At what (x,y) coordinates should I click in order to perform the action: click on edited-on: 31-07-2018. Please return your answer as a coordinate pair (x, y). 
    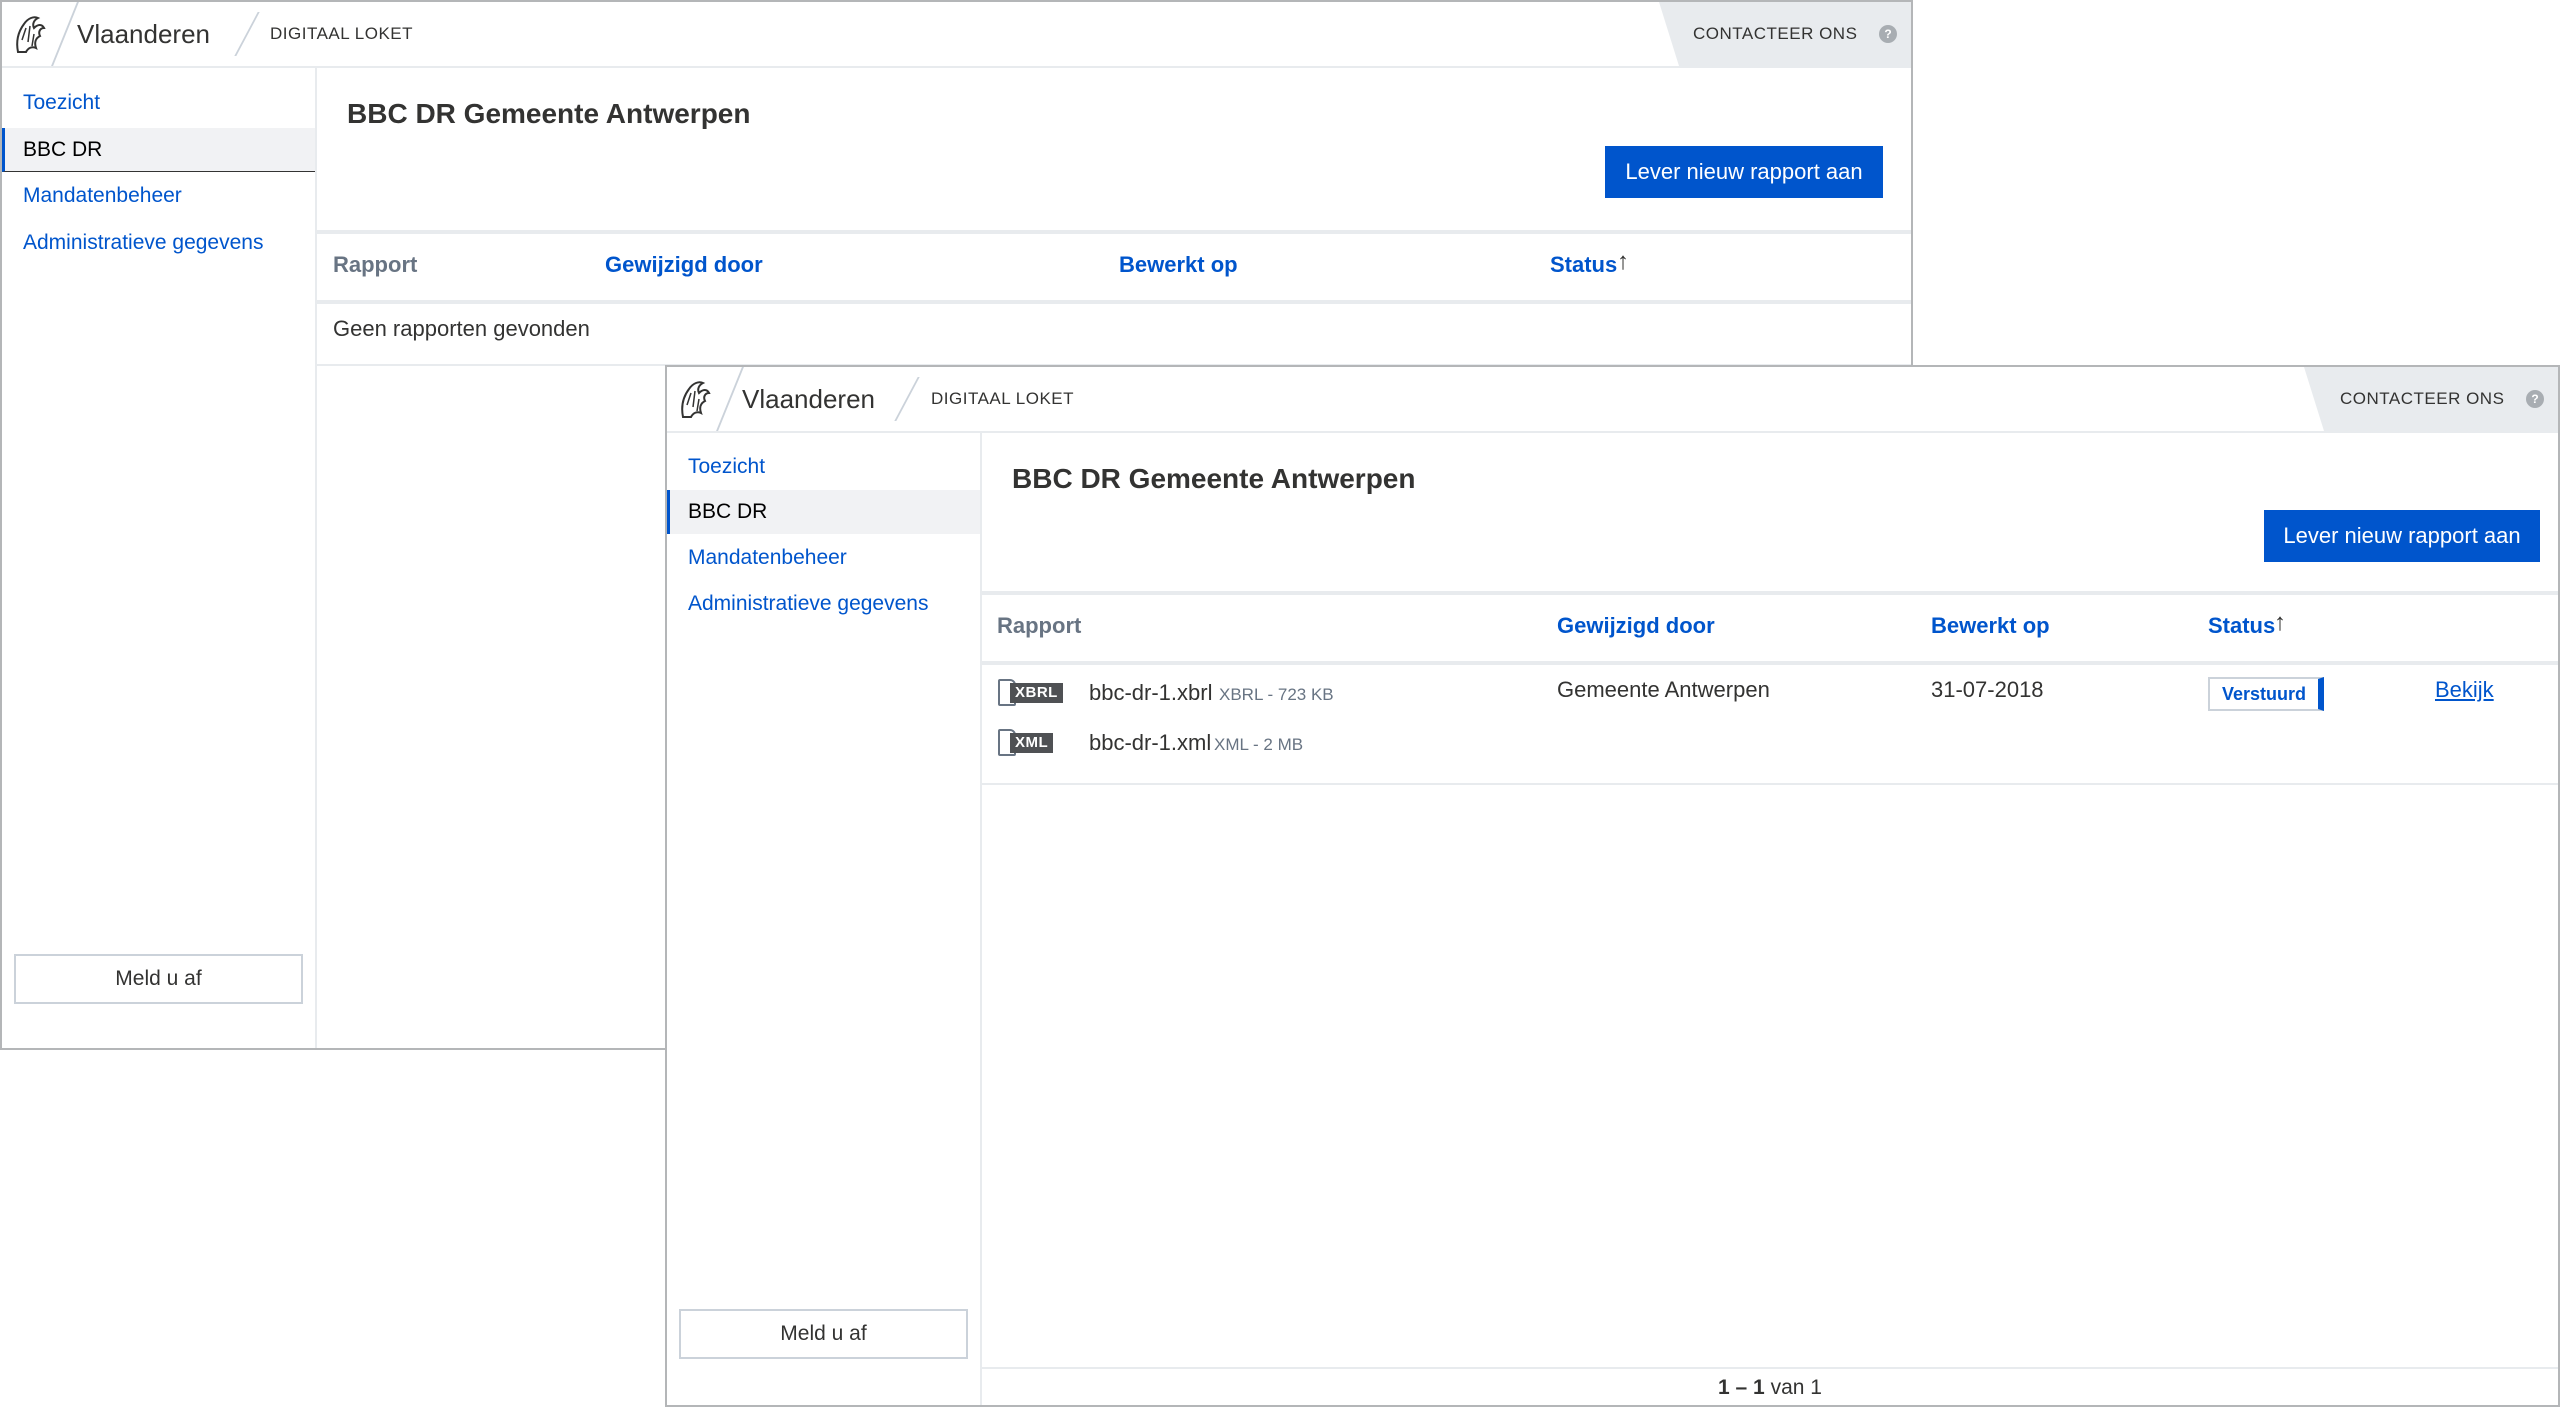
    Looking at the image, I should click on (1987, 689).